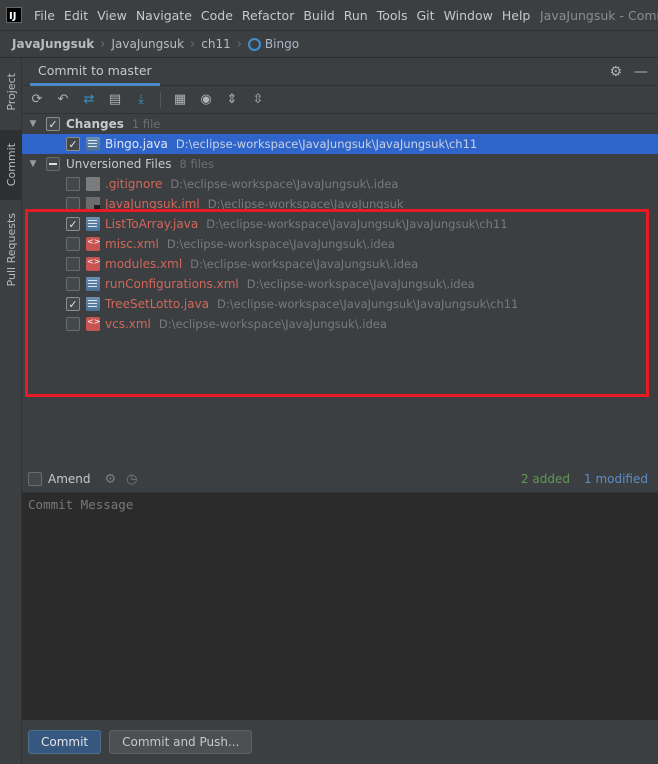 This screenshot has width=658, height=764. I want to click on menu-run: Run, so click(356, 15).